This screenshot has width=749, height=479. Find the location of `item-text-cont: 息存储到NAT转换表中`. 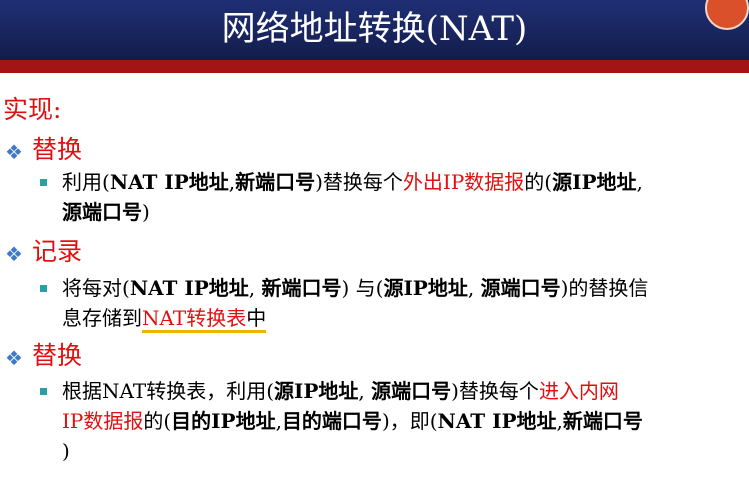

item-text-cont: 息存储到NAT转换表中 is located at coordinates (402, 318).